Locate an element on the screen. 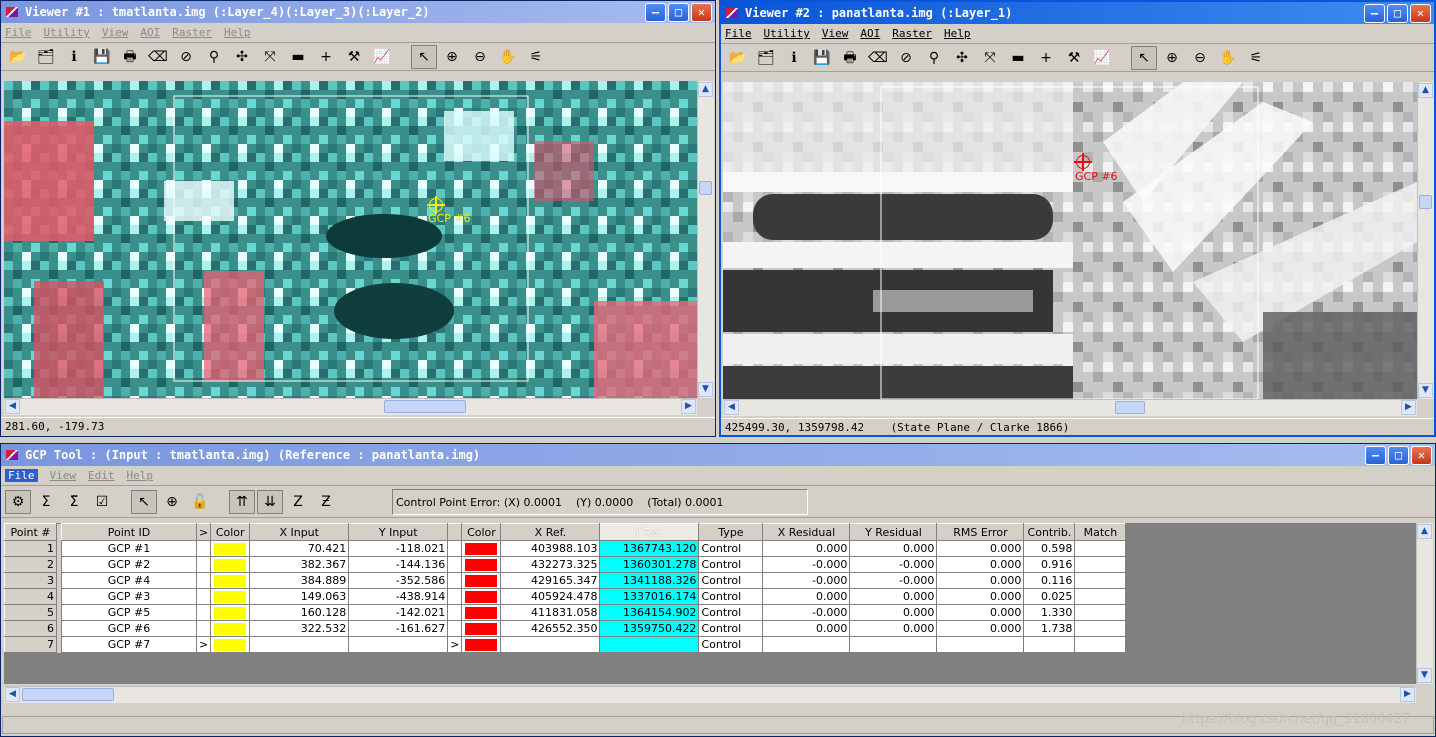 The width and height of the screenshot is (1436, 737). select-arrow-icon: ↖ is located at coordinates (424, 56).